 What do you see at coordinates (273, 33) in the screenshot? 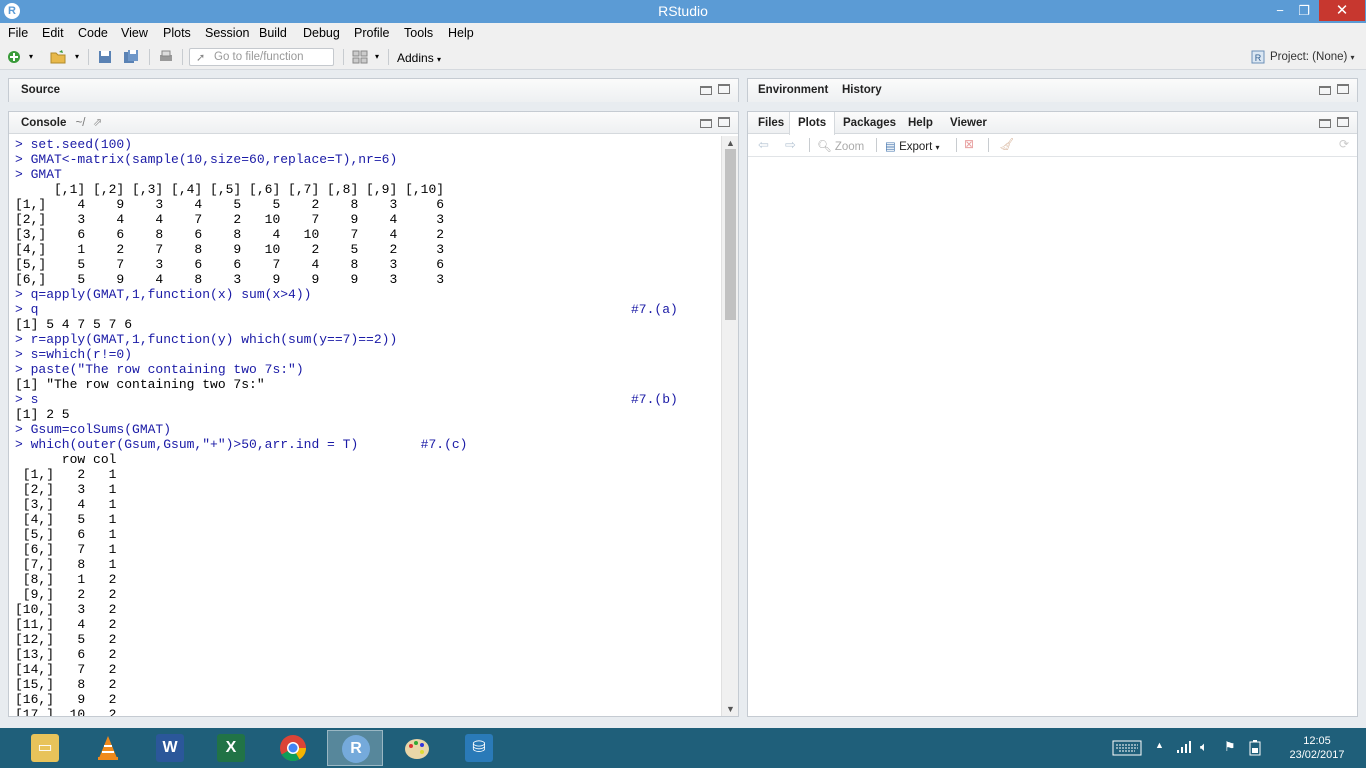
I see `menu-build: Build` at bounding box center [273, 33].